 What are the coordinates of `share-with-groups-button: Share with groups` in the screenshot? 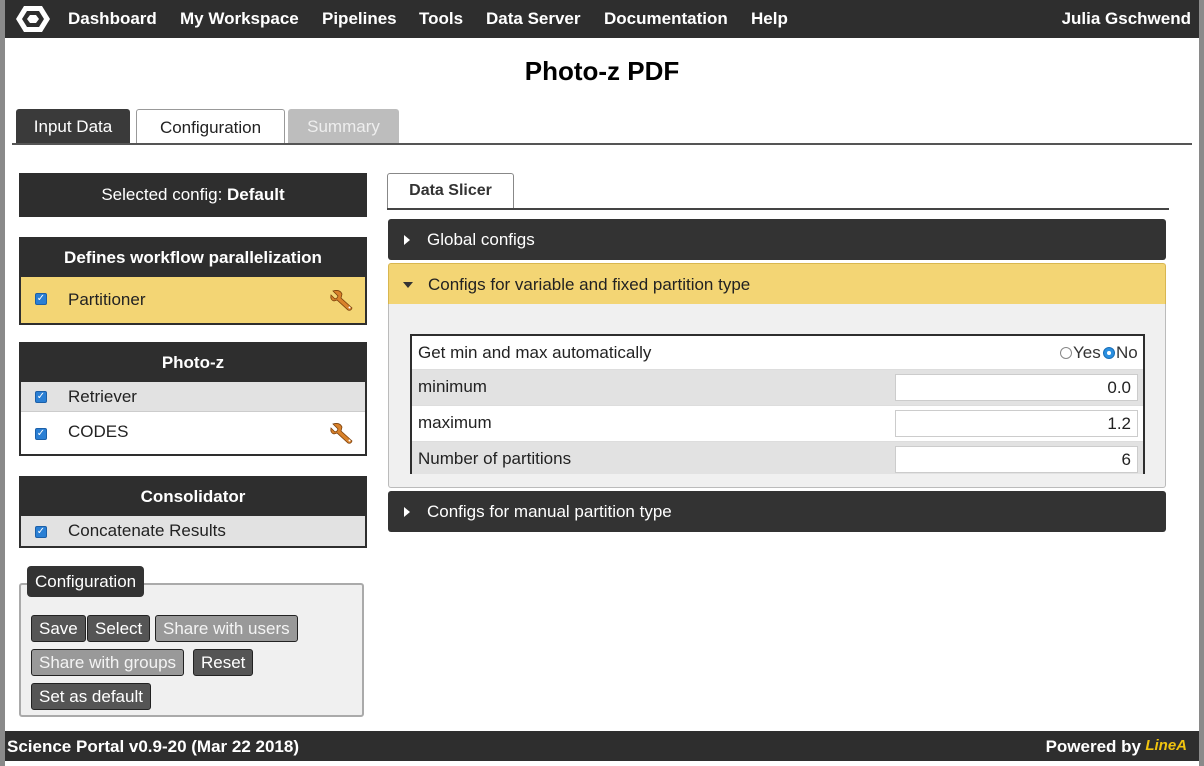 It's located at (108, 662).